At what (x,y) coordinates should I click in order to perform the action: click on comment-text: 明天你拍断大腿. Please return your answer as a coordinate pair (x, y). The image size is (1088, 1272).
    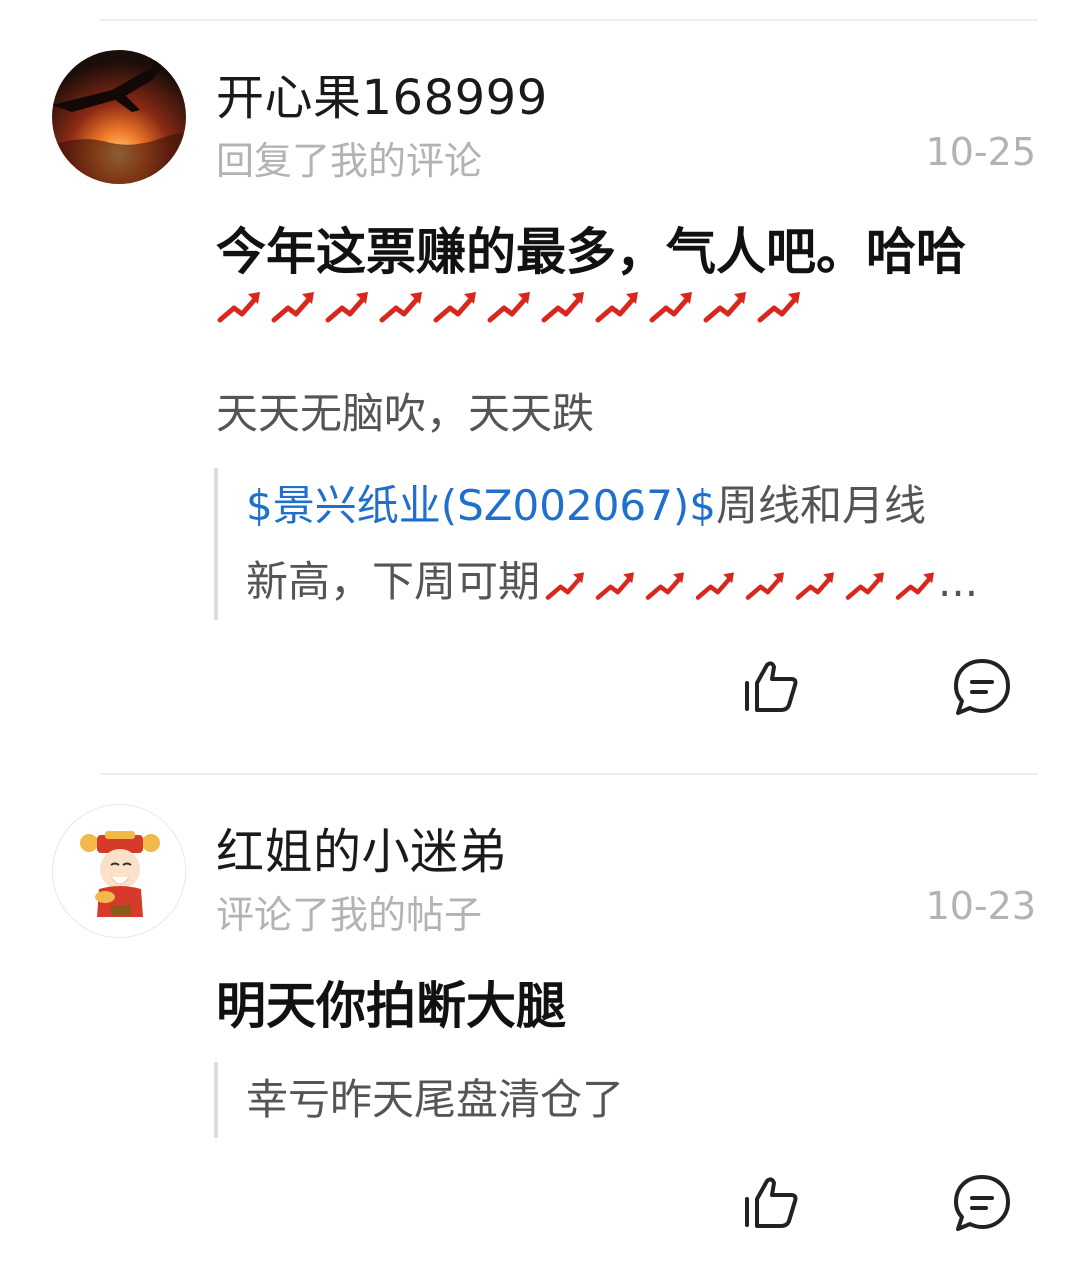
    Looking at the image, I should click on (391, 1006).